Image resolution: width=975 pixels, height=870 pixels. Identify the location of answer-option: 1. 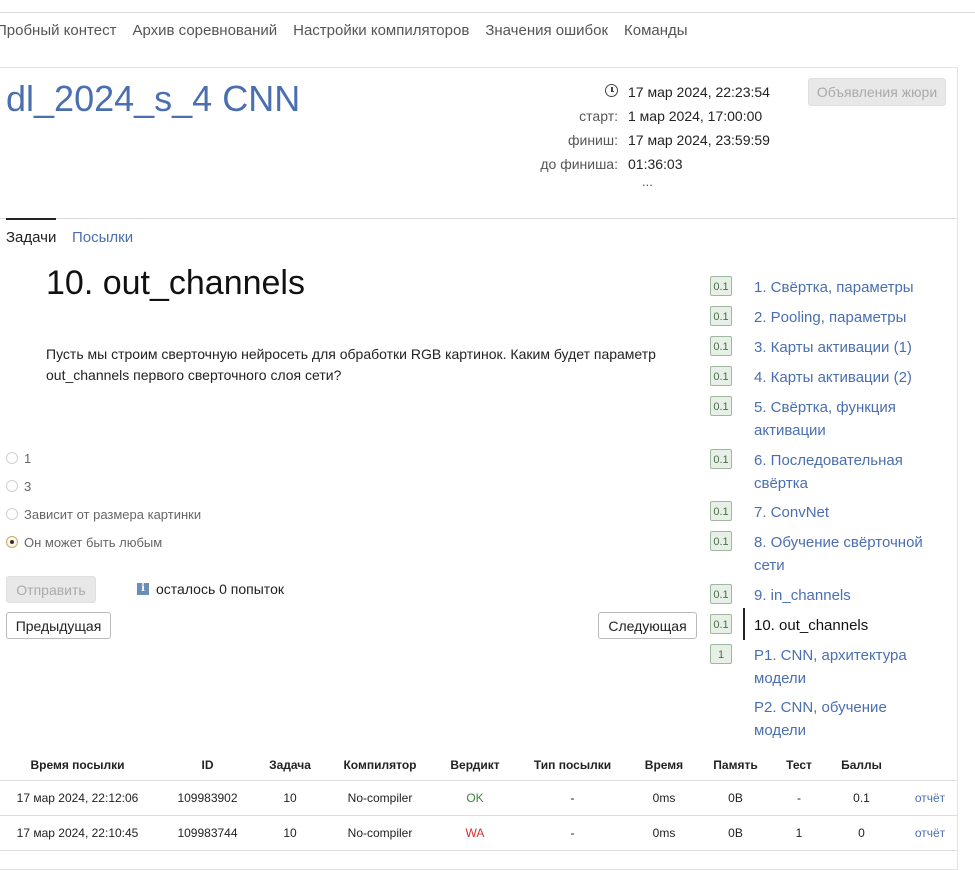
(103, 458).